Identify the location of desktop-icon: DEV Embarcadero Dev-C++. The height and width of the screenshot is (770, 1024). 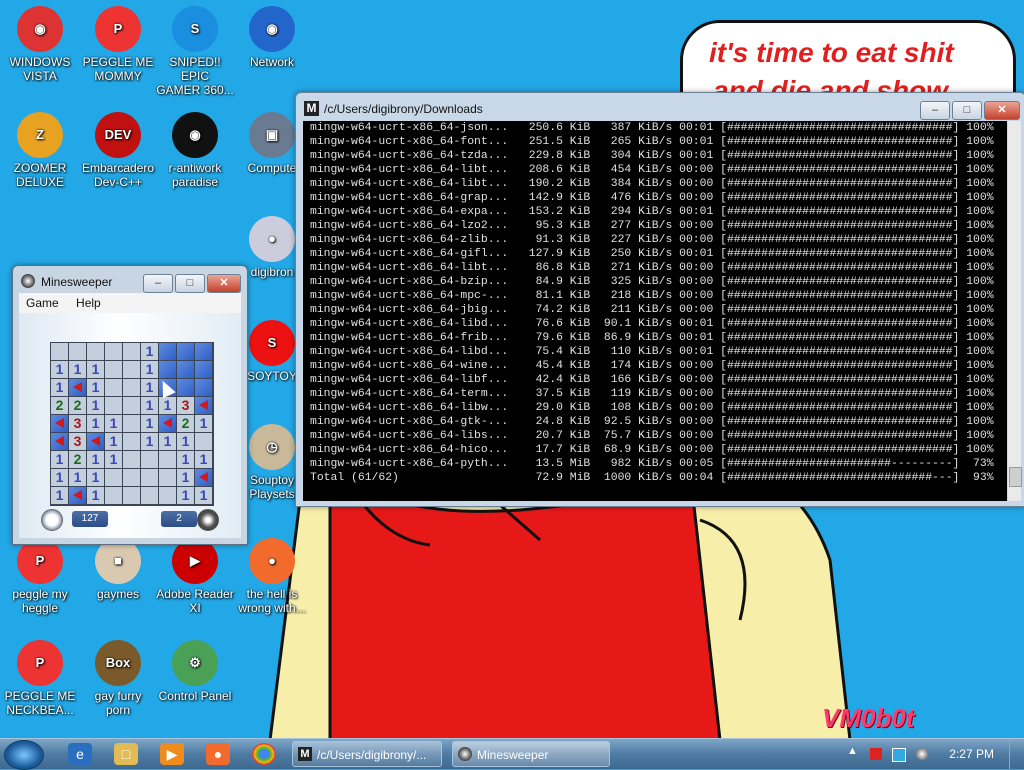
(118, 150).